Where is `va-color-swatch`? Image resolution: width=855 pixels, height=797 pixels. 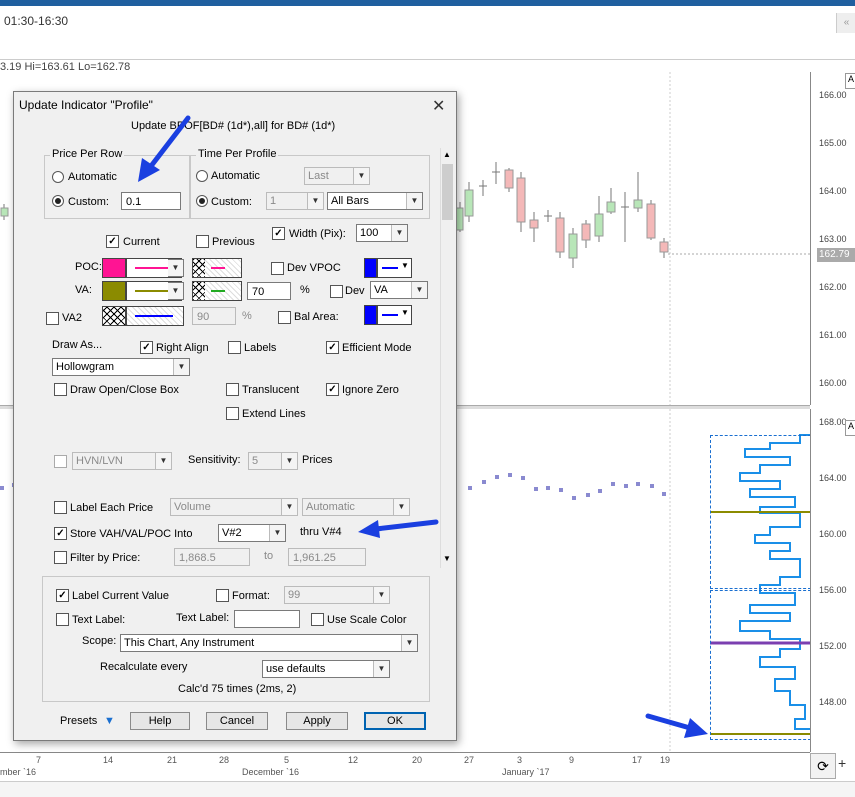
va-color-swatch is located at coordinates (114, 291).